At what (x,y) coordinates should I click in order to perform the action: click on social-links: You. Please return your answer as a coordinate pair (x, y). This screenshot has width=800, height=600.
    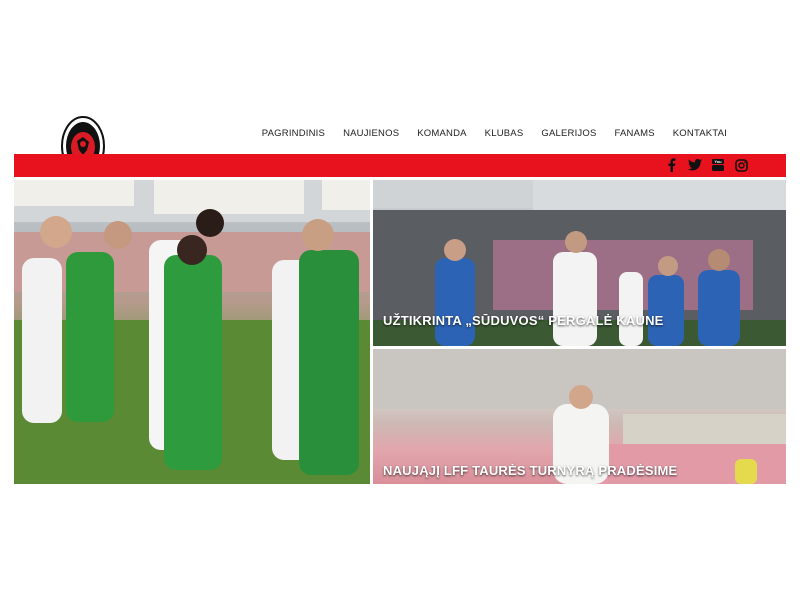
    Looking at the image, I should click on (706, 165).